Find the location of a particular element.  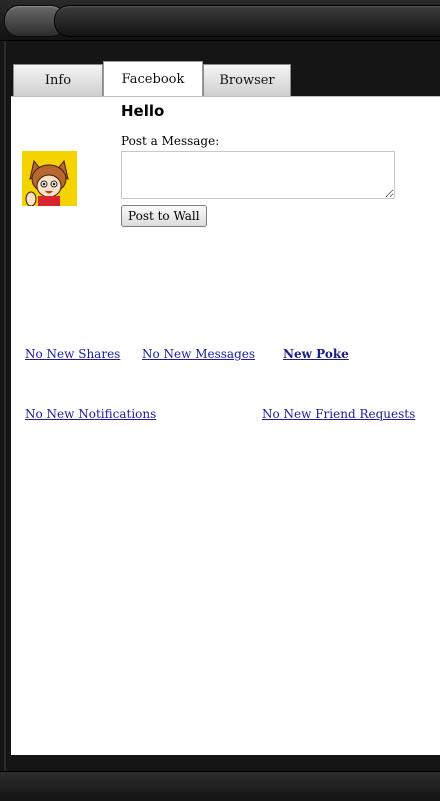

cartoon-avatar-icon is located at coordinates (49, 178).